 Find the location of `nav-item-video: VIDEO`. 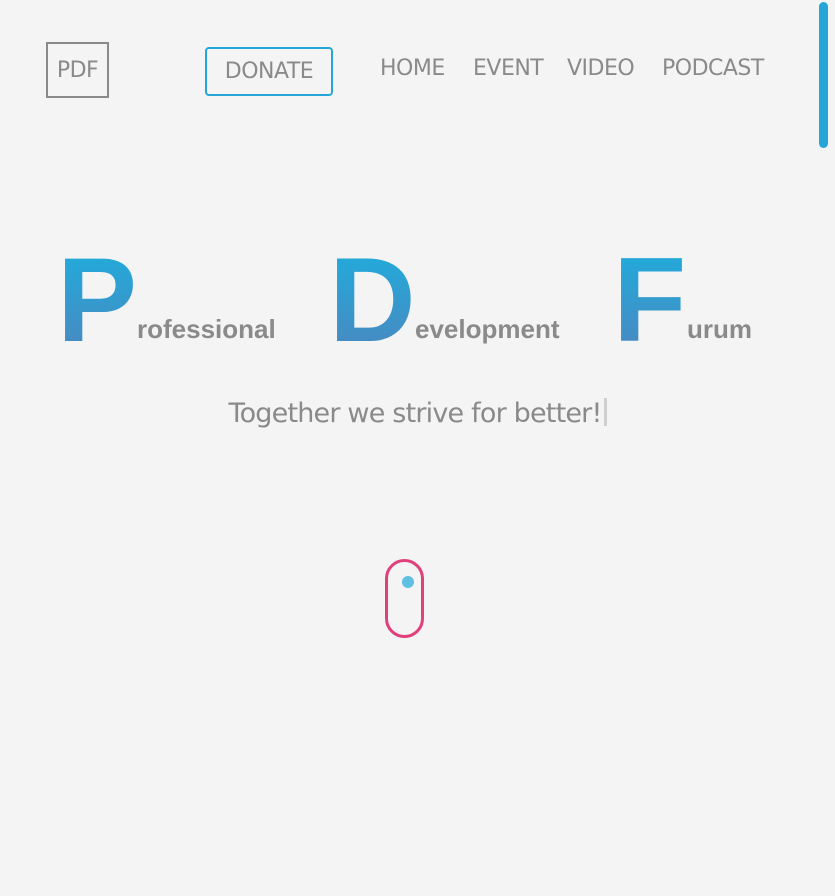

nav-item-video: VIDEO is located at coordinates (601, 68).